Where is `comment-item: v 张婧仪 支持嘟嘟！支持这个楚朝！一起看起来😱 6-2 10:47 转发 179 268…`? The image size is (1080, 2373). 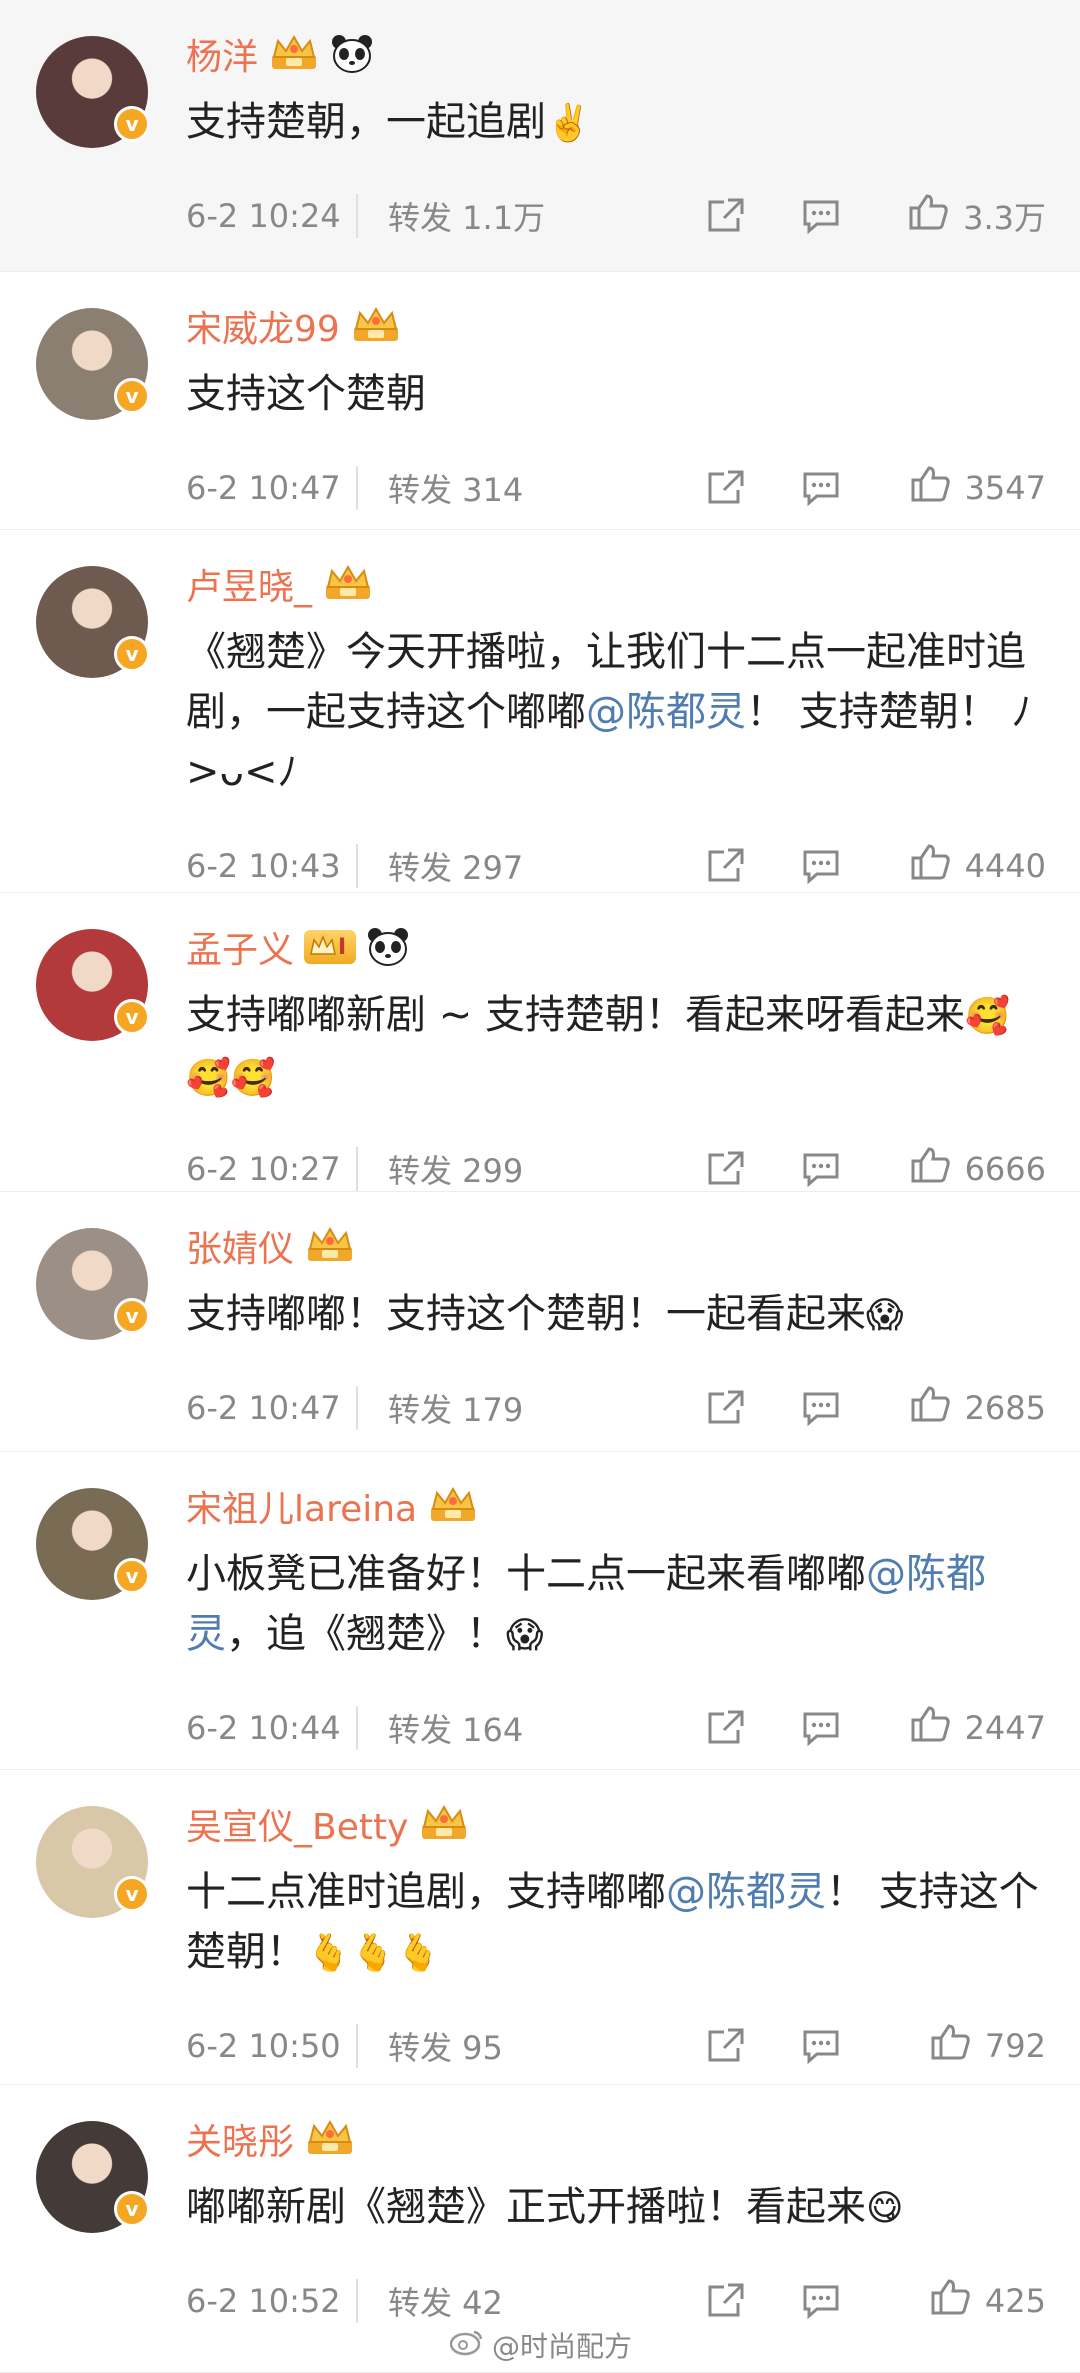
comment-item: v 张婧仪 支持嘟嘟！支持这个楚朝！一起看起来😱 6-2 10:47 转发 179 268… is located at coordinates (540, 1322).